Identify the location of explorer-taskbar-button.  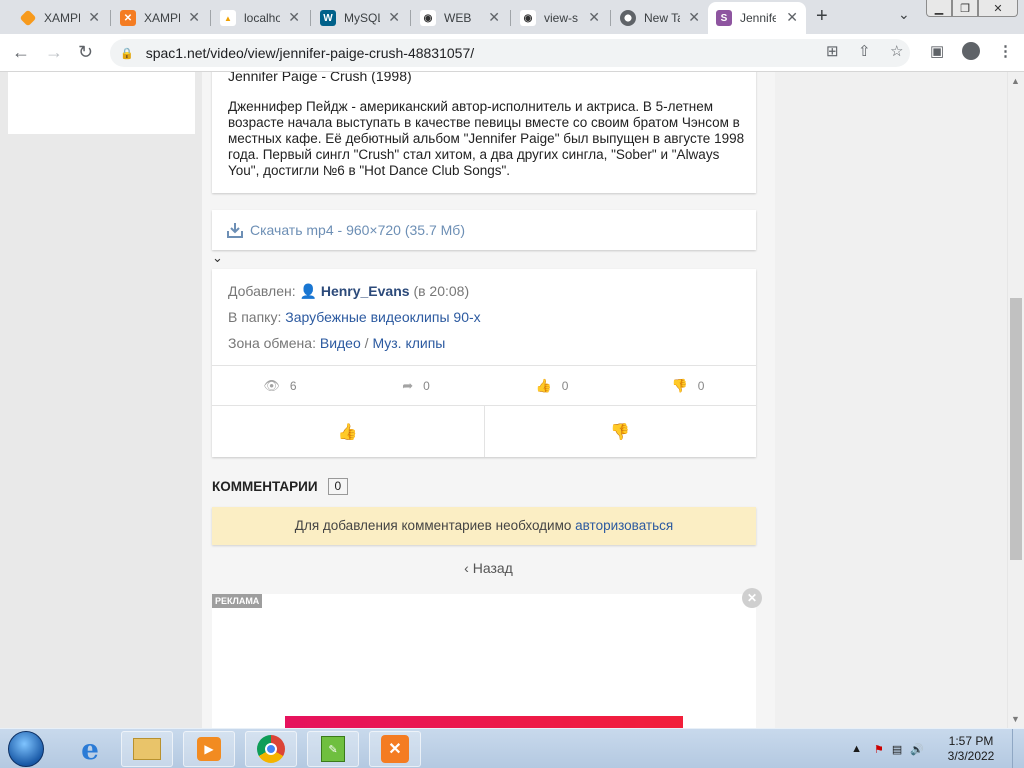
(147, 749).